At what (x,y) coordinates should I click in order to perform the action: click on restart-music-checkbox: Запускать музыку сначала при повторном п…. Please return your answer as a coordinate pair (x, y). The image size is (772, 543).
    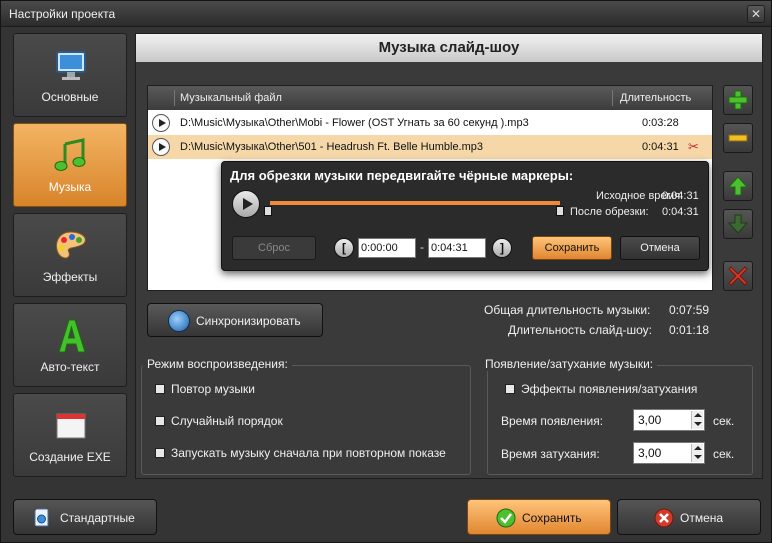
    Looking at the image, I should click on (300, 453).